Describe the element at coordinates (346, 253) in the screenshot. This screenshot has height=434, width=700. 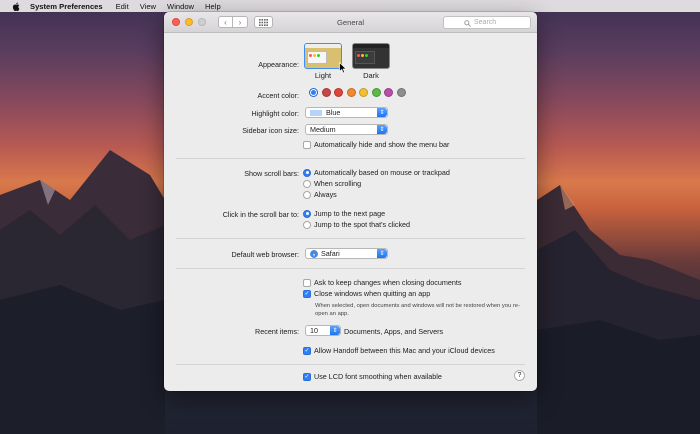
I see `default-browser-popup: Safari ⇕` at that location.